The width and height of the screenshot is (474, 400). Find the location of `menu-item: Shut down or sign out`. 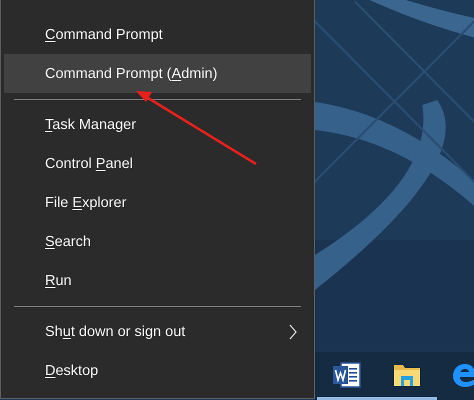

menu-item: Shut down or sign out is located at coordinates (157, 331).